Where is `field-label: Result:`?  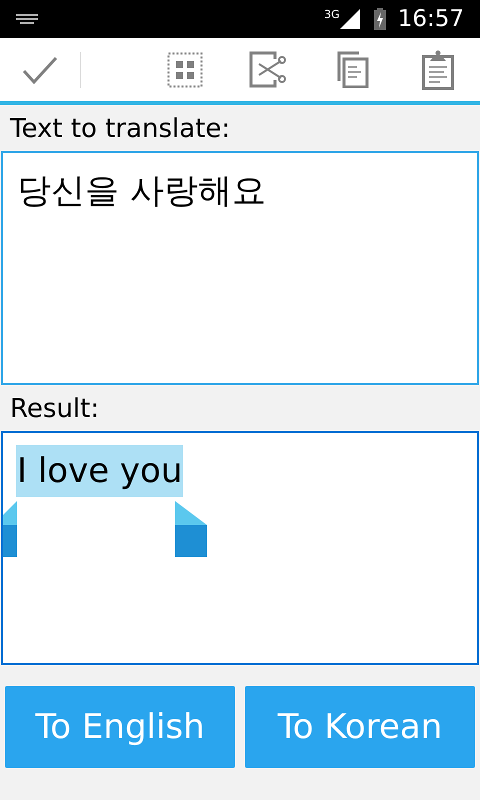
field-label: Result: is located at coordinates (54, 409).